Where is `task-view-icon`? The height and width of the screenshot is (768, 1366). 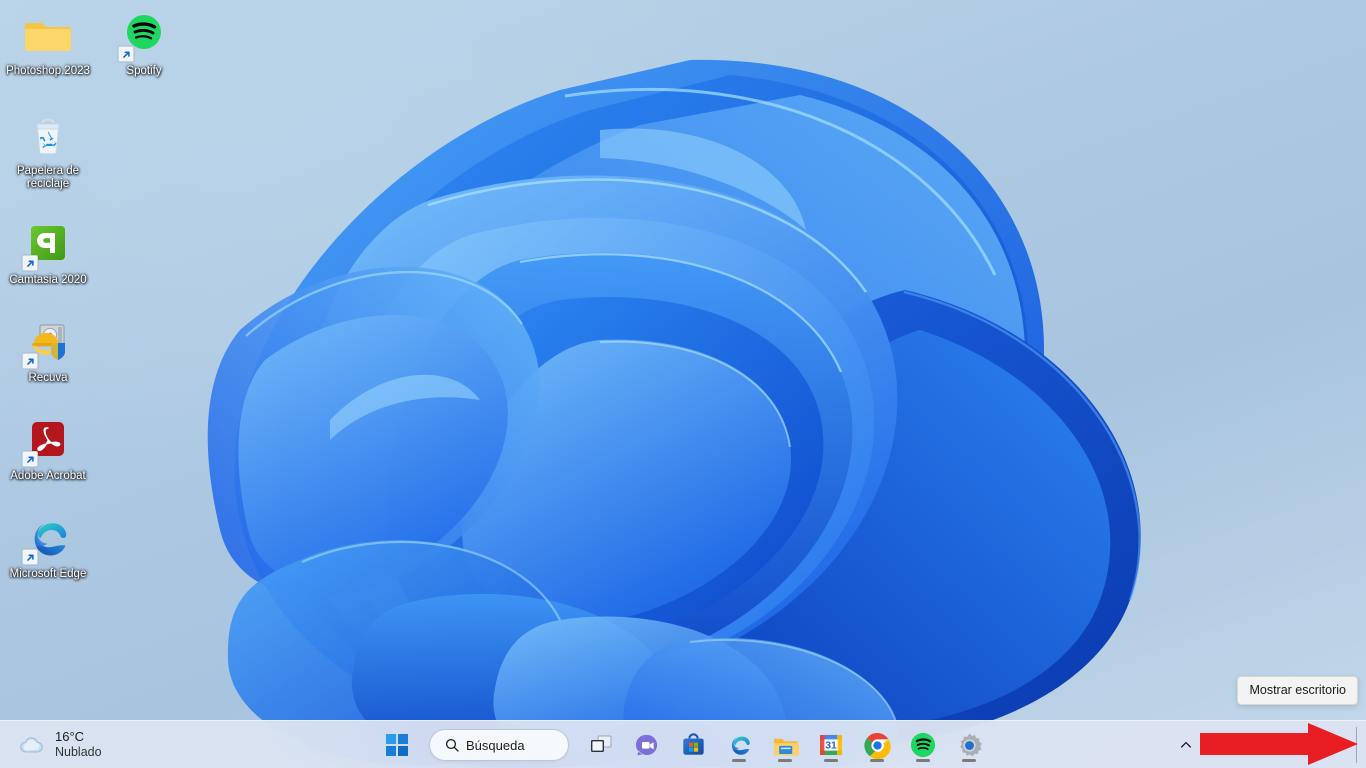
task-view-icon is located at coordinates (601, 743).